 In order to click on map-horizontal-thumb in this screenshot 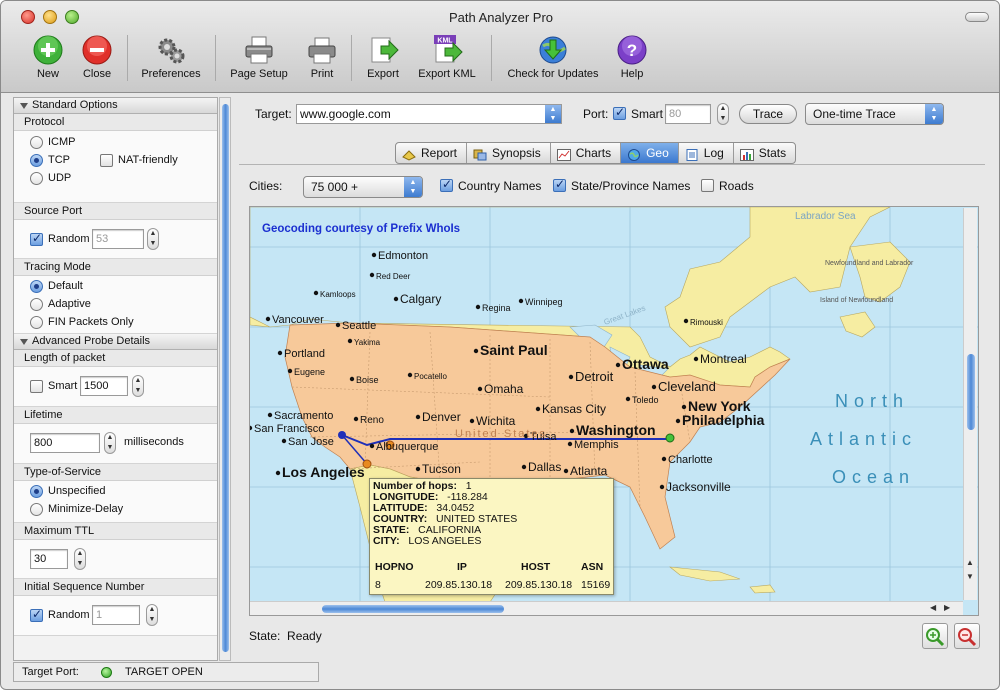, I will do `click(413, 609)`.